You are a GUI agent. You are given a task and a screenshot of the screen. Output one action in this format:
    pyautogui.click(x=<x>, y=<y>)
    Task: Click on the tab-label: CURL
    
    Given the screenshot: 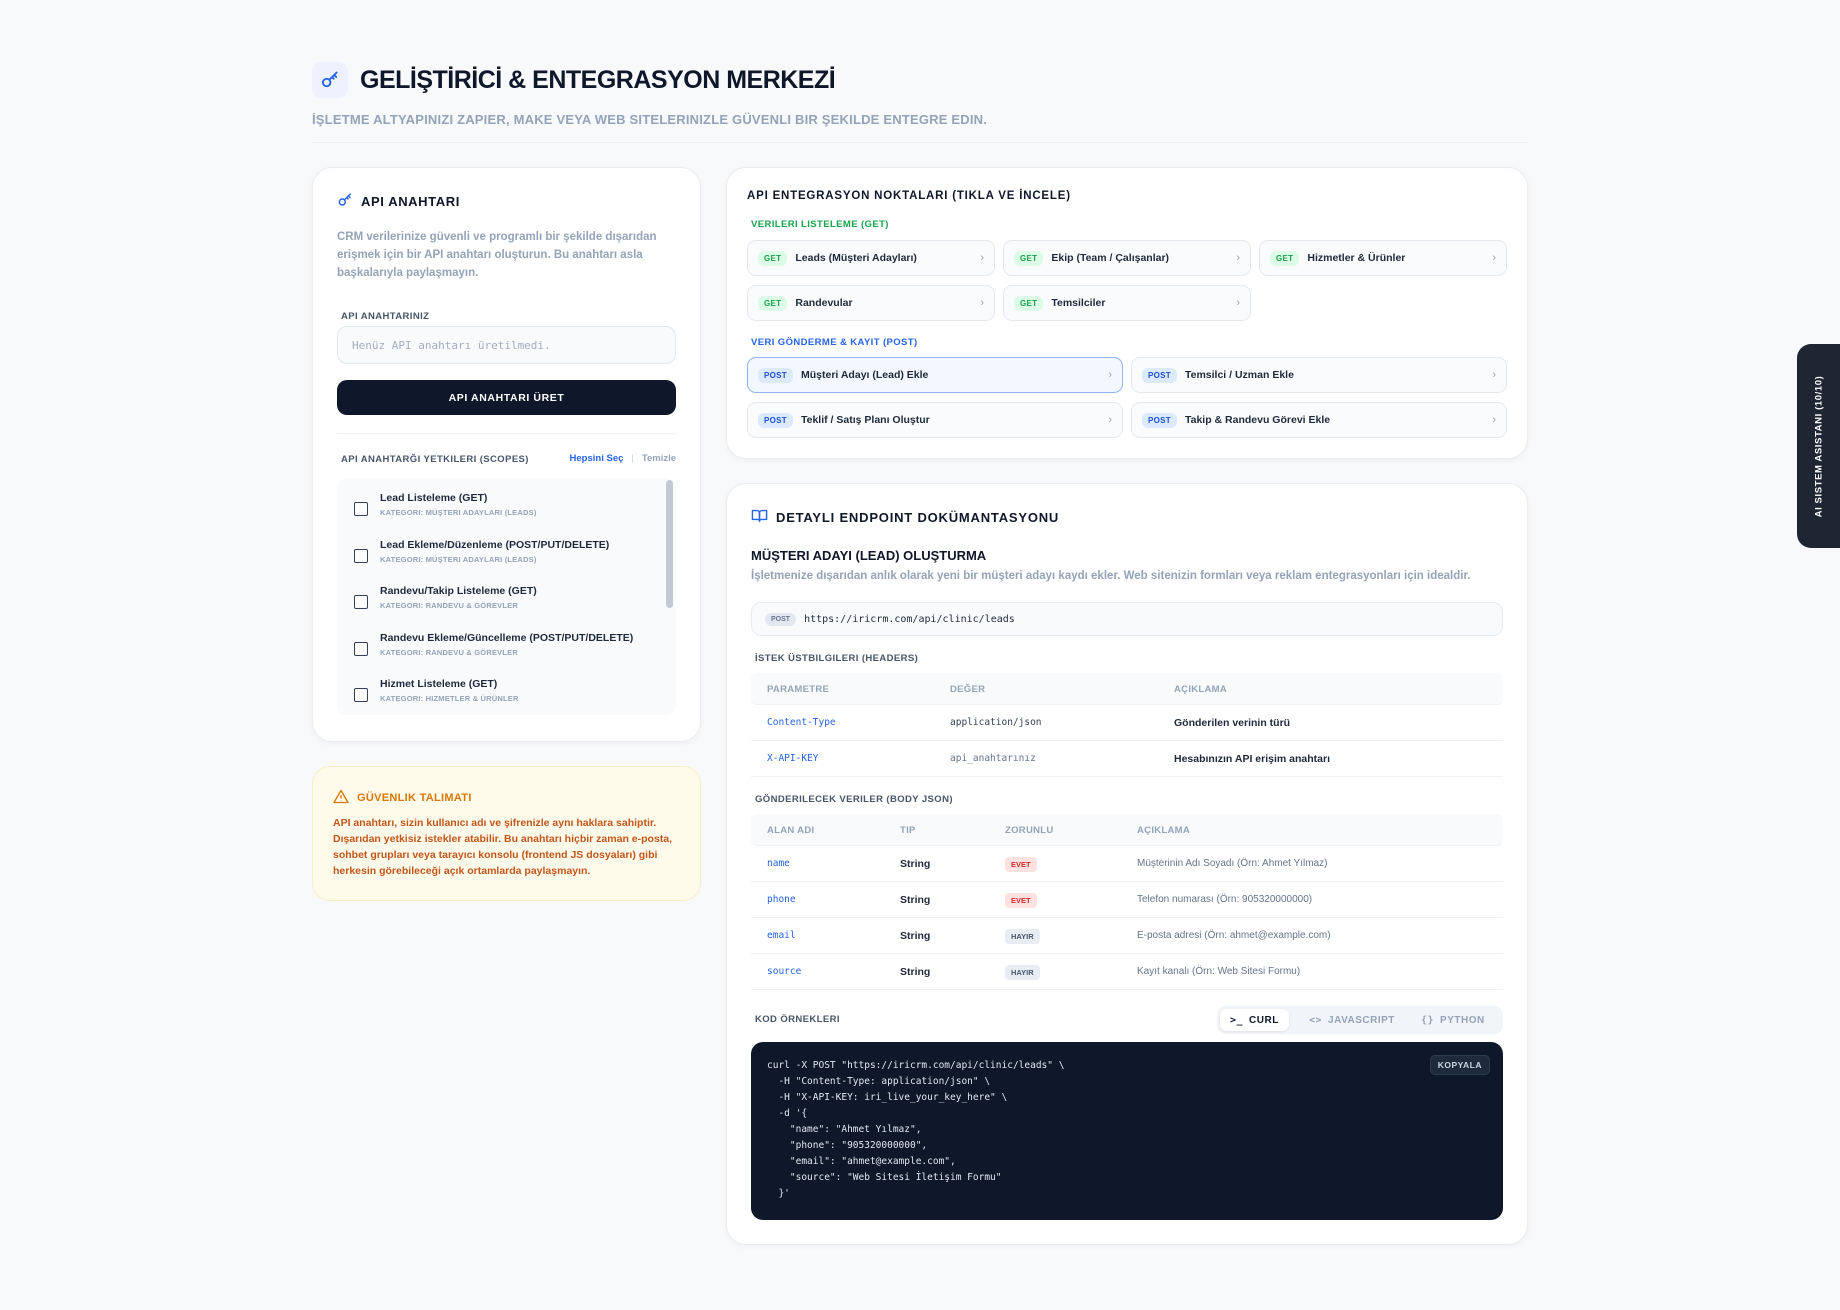 What is the action you would take?
    pyautogui.click(x=1264, y=1020)
    